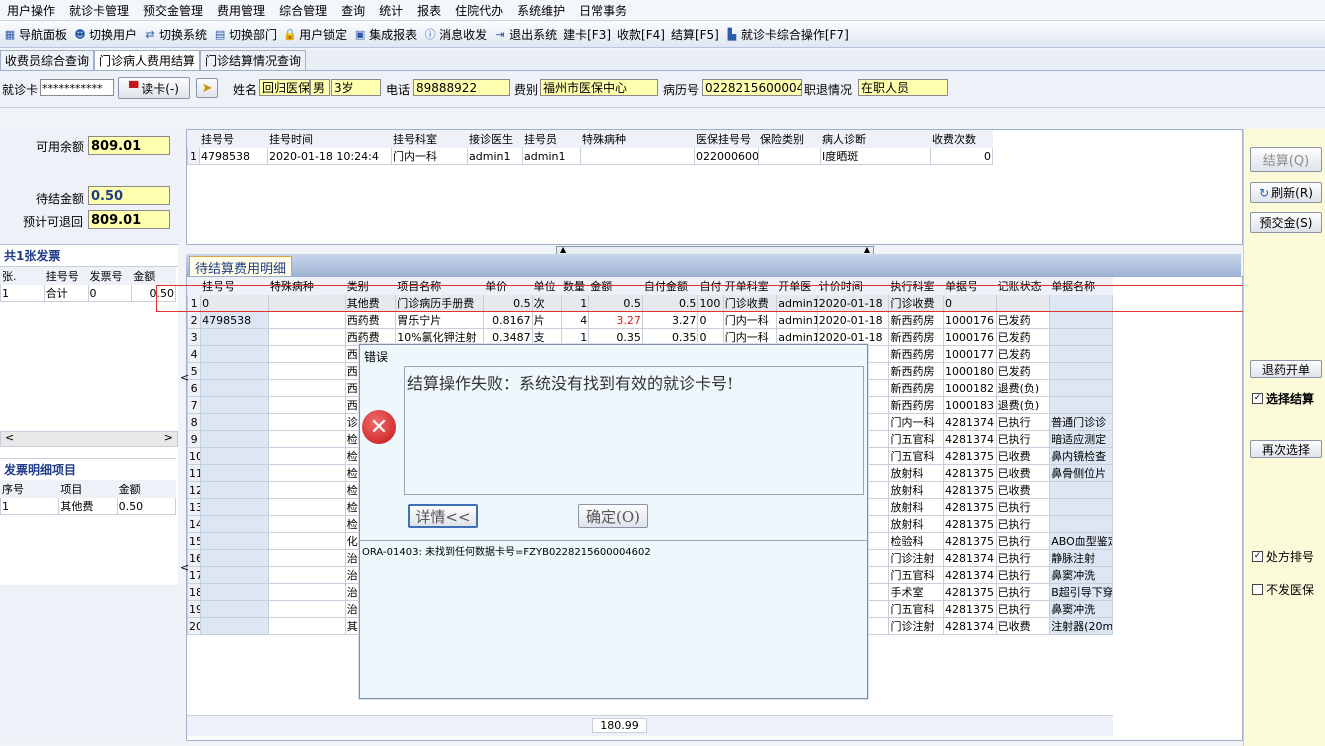 Image resolution: width=1325 pixels, height=746 pixels. I want to click on deposit-button: 预交金(S), so click(1286, 222).